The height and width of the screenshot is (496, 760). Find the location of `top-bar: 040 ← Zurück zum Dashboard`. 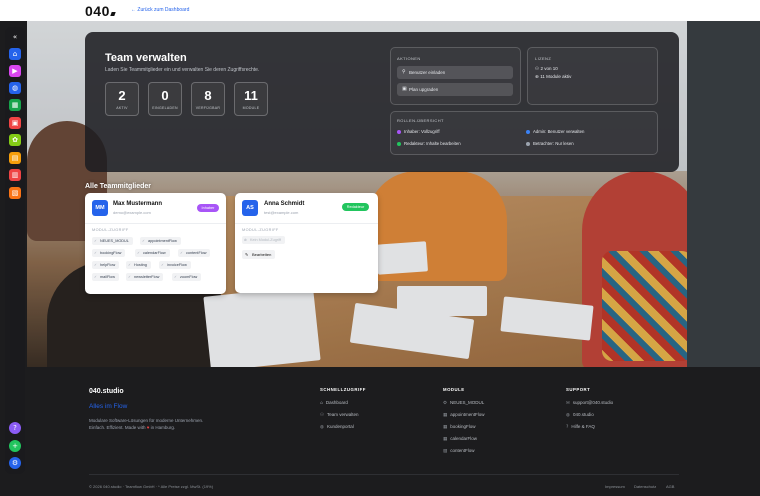

top-bar: 040 ← Zurück zum Dashboard is located at coordinates (380, 10).